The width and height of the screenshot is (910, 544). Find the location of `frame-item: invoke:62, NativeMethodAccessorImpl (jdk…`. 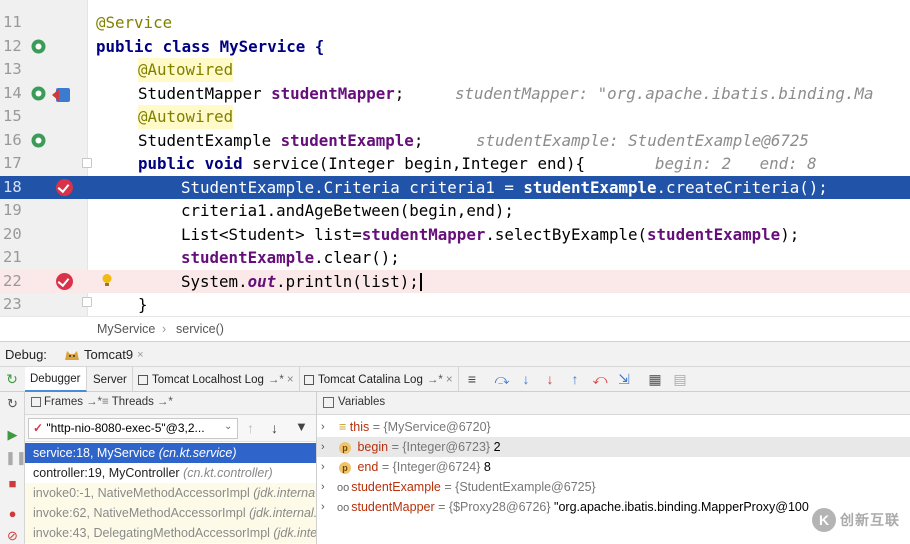

frame-item: invoke:62, NativeMethodAccessorImpl (jdk… is located at coordinates (170, 513).